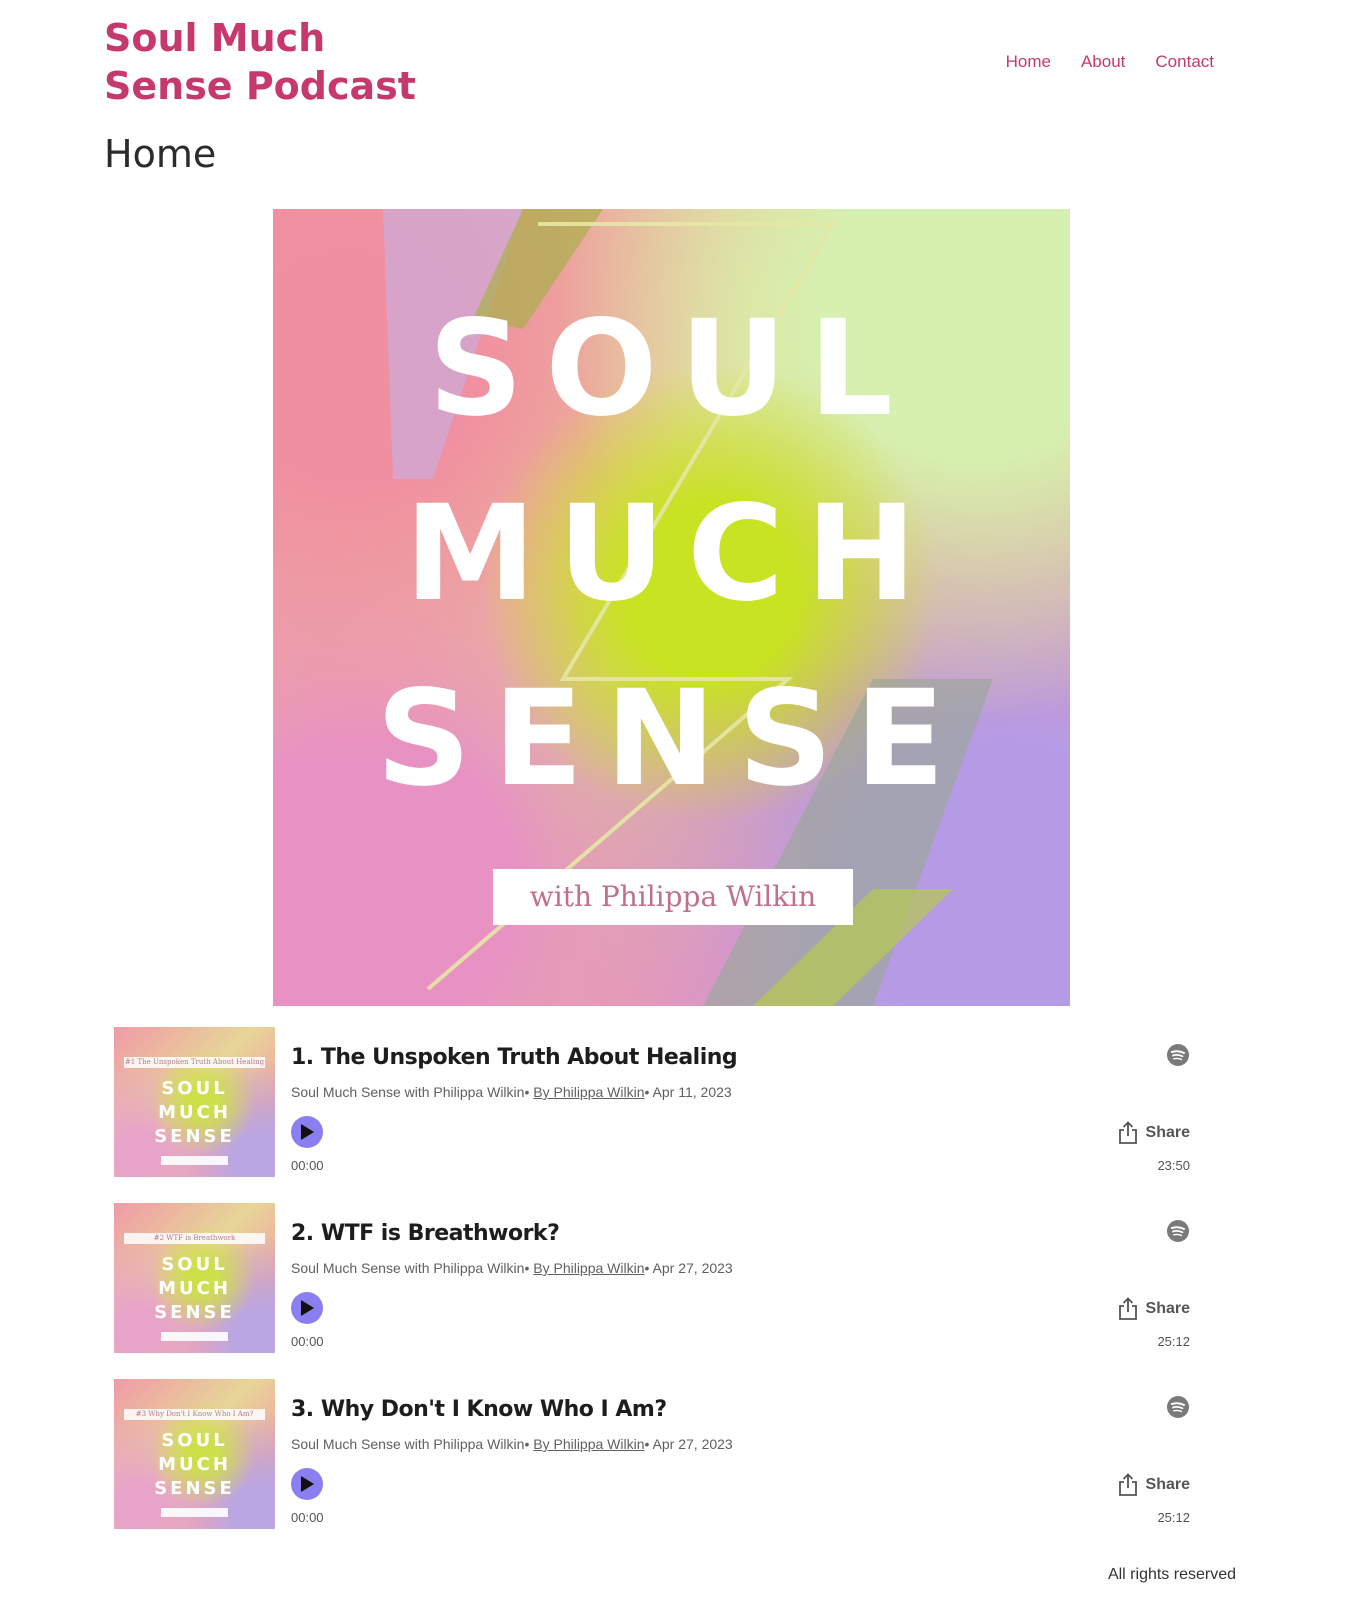  I want to click on cover-subtitle: with Philippa Wilkin, so click(673, 897).